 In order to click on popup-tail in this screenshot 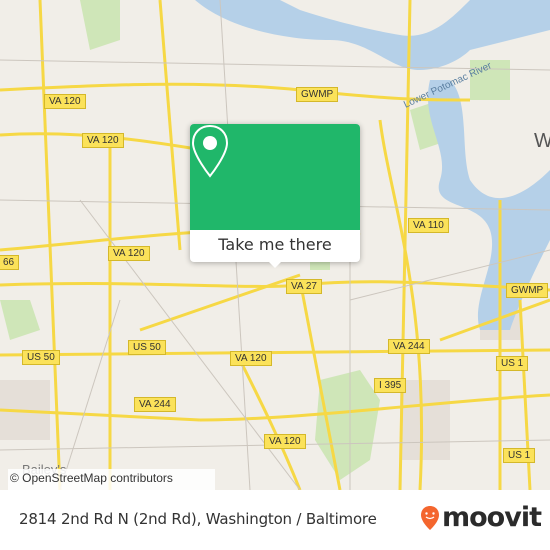, I will do `click(275, 264)`.